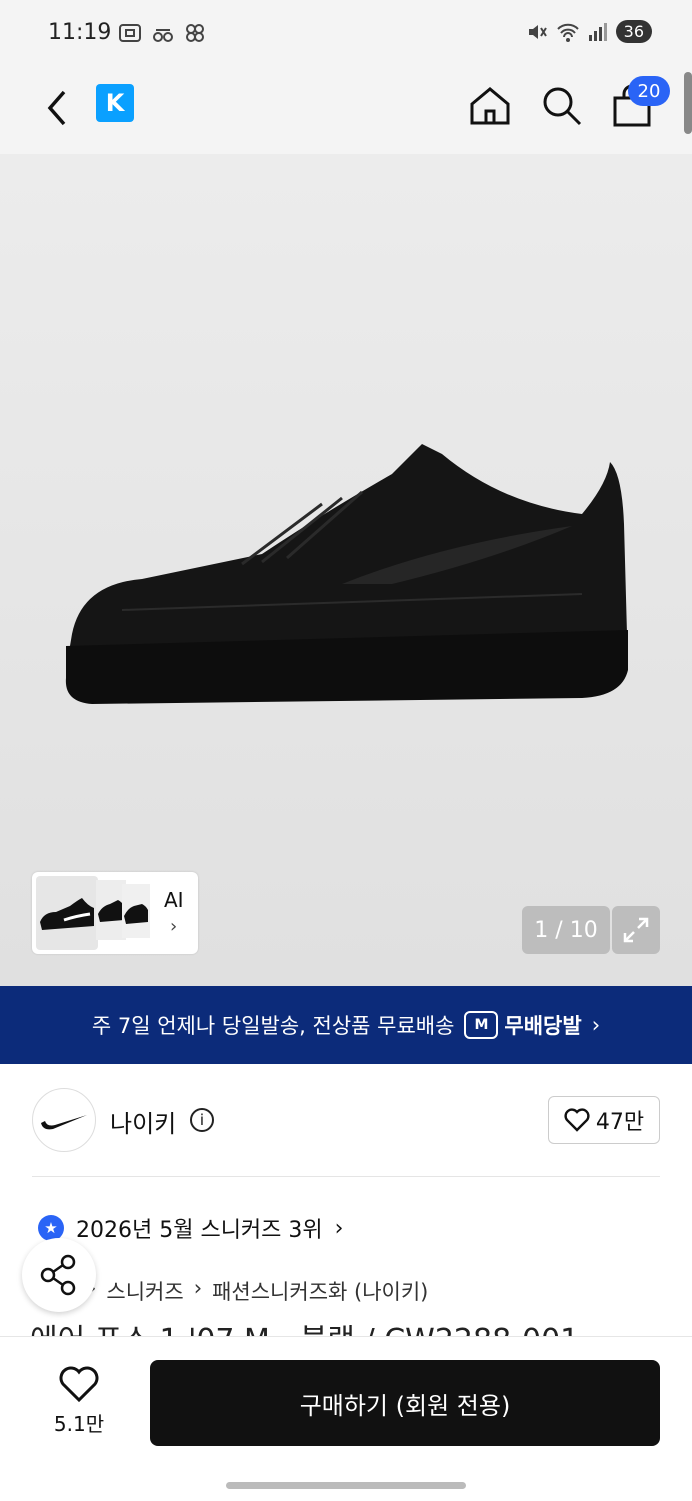 Image resolution: width=692 pixels, height=1501 pixels. I want to click on thumbnail-shoe-image, so click(67, 914).